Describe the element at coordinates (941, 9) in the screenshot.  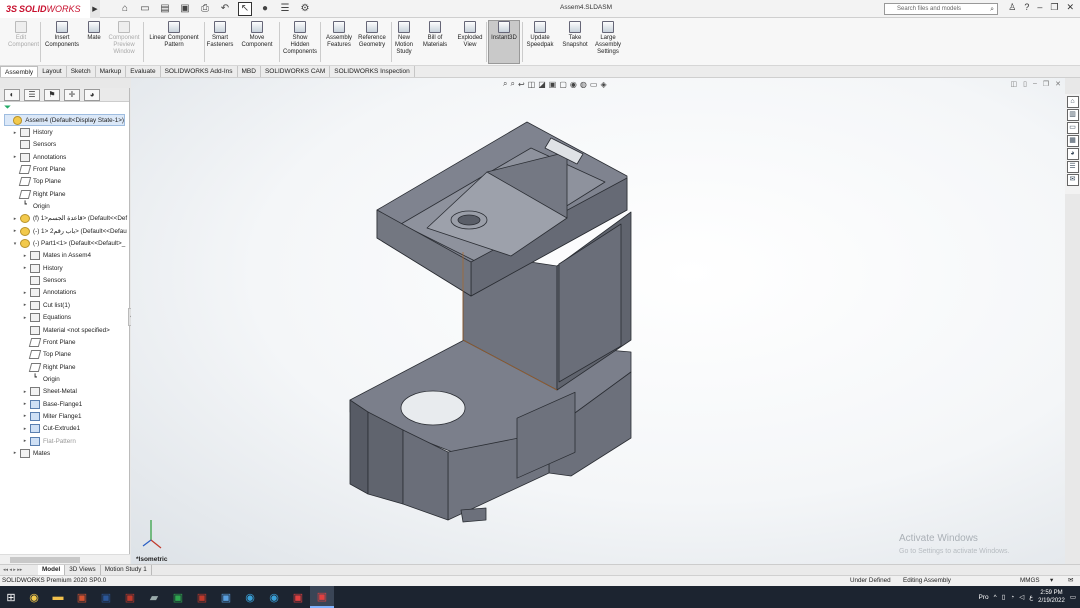
I see `search-box: Search files and models ⌕` at that location.